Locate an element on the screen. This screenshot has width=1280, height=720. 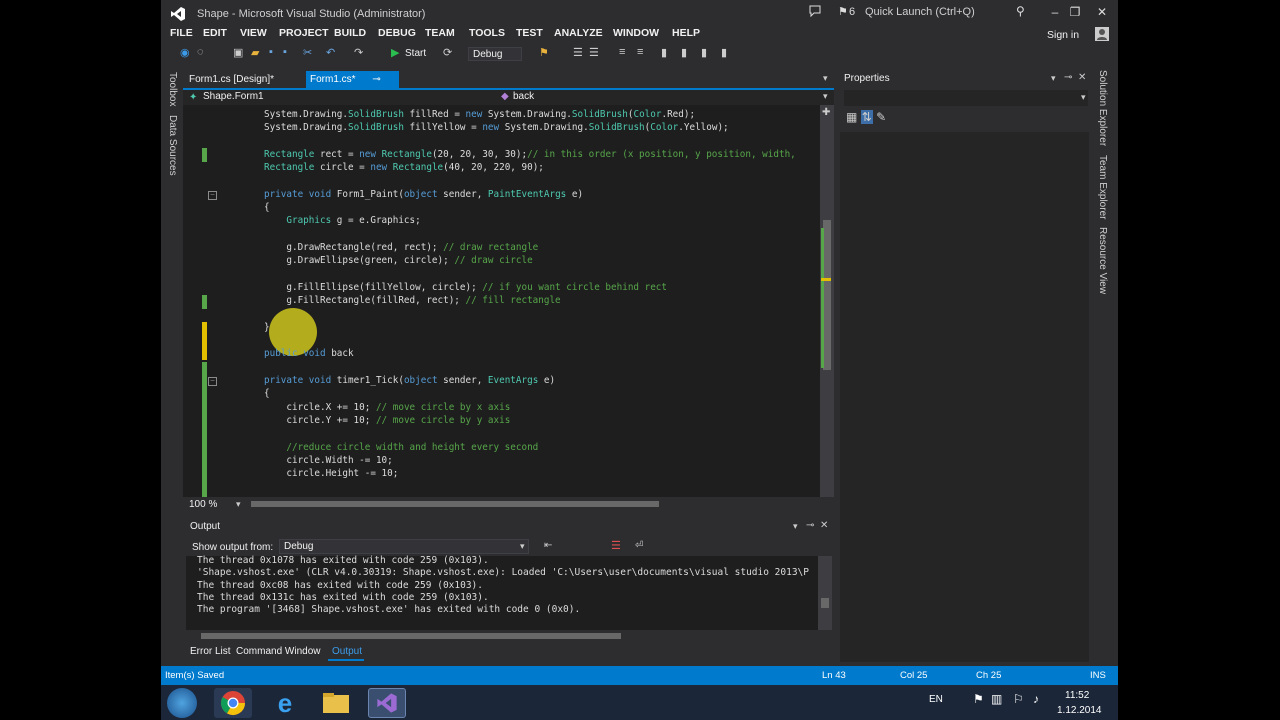
start-icon: ▶ is located at coordinates (395, 52).